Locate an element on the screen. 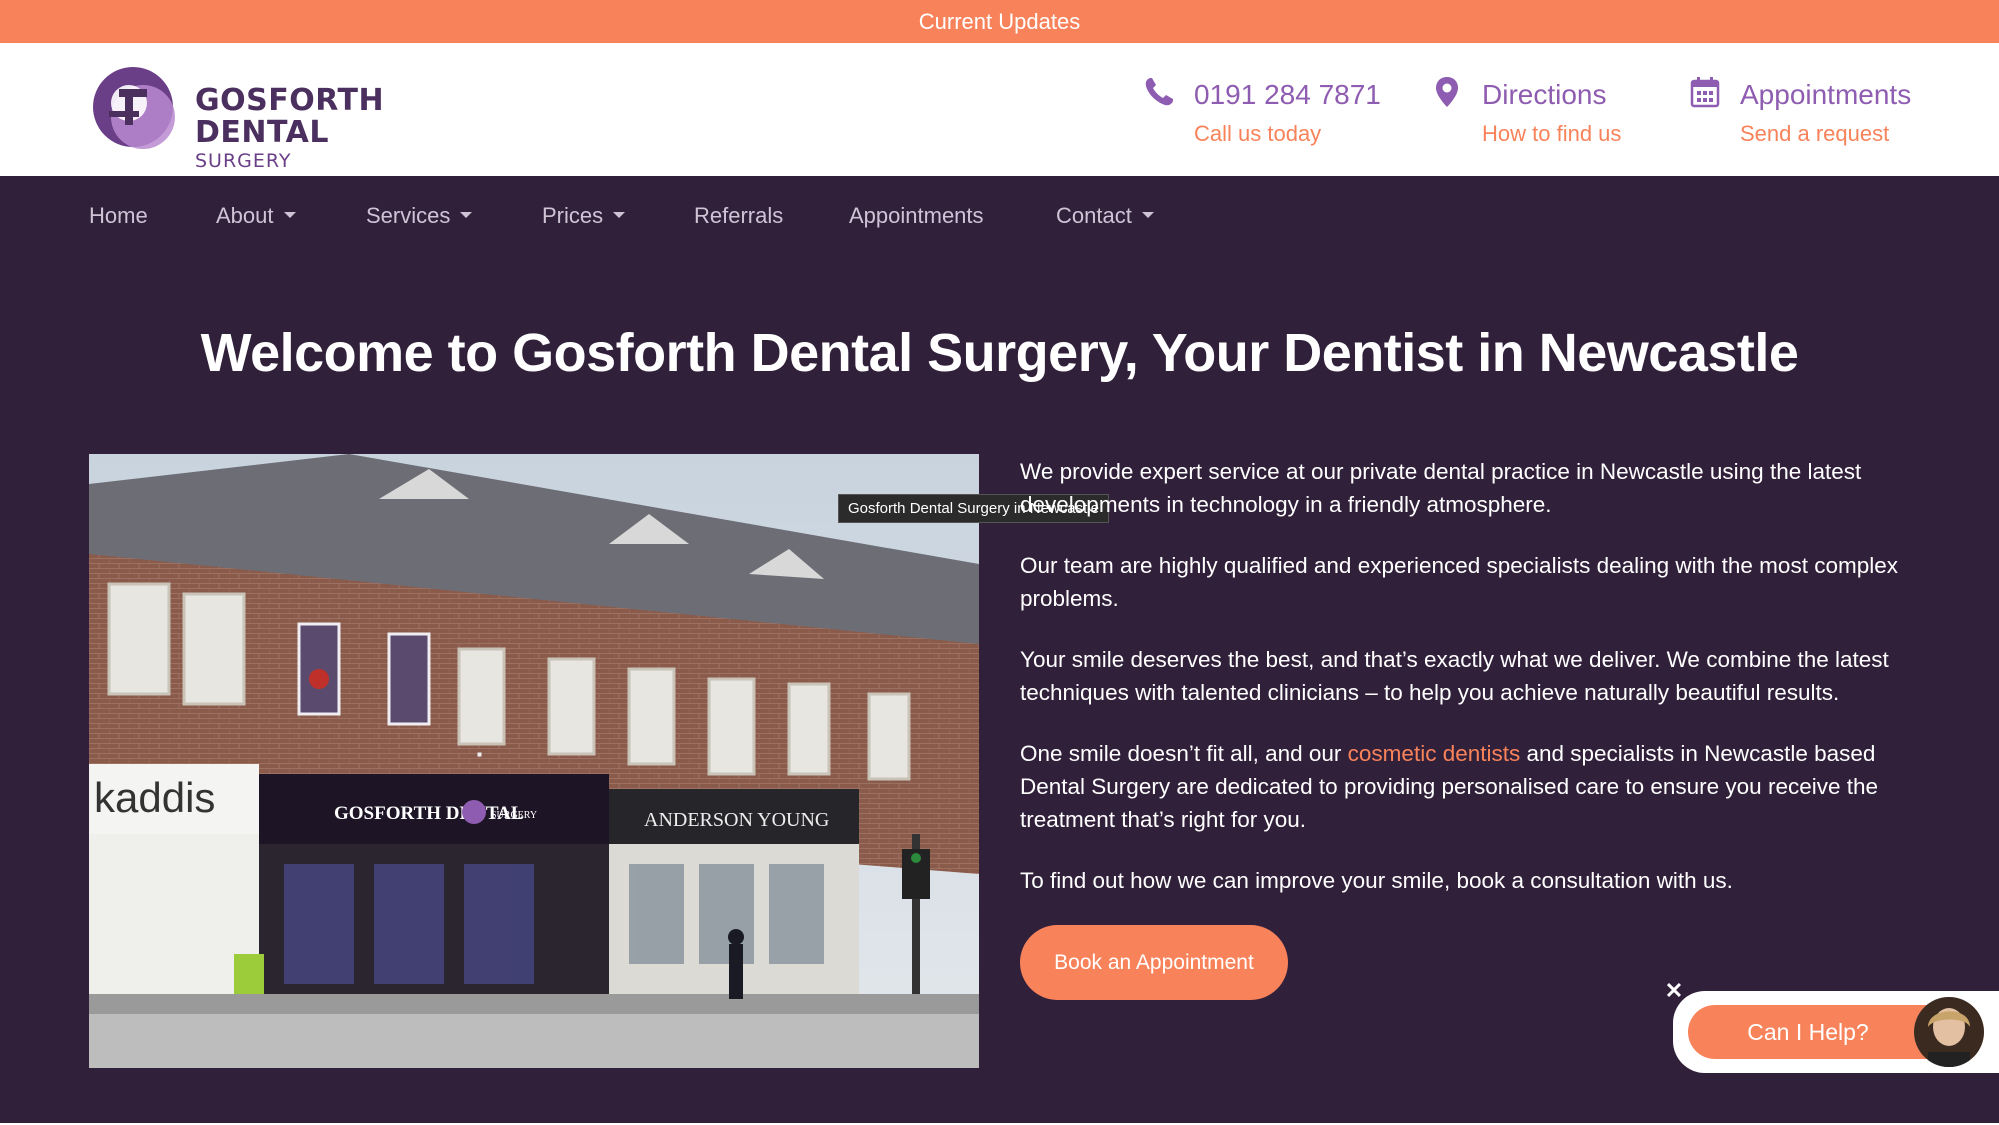 This screenshot has width=1999, height=1125. nav-item-referrals: Referrals is located at coordinates (738, 216).